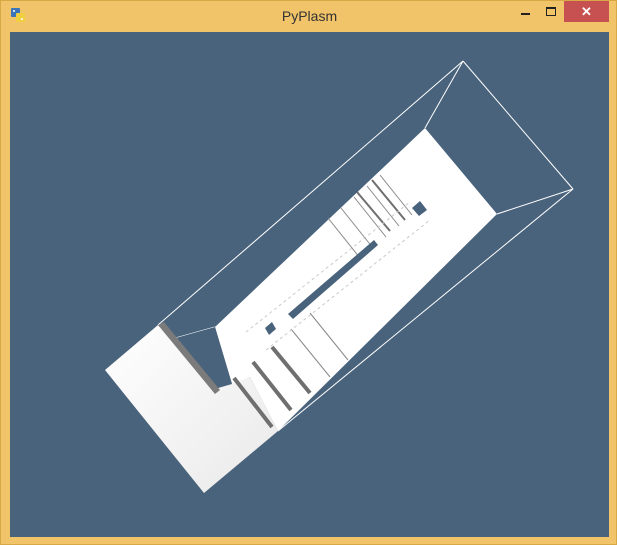  I want to click on close-button: ✕, so click(586, 11).